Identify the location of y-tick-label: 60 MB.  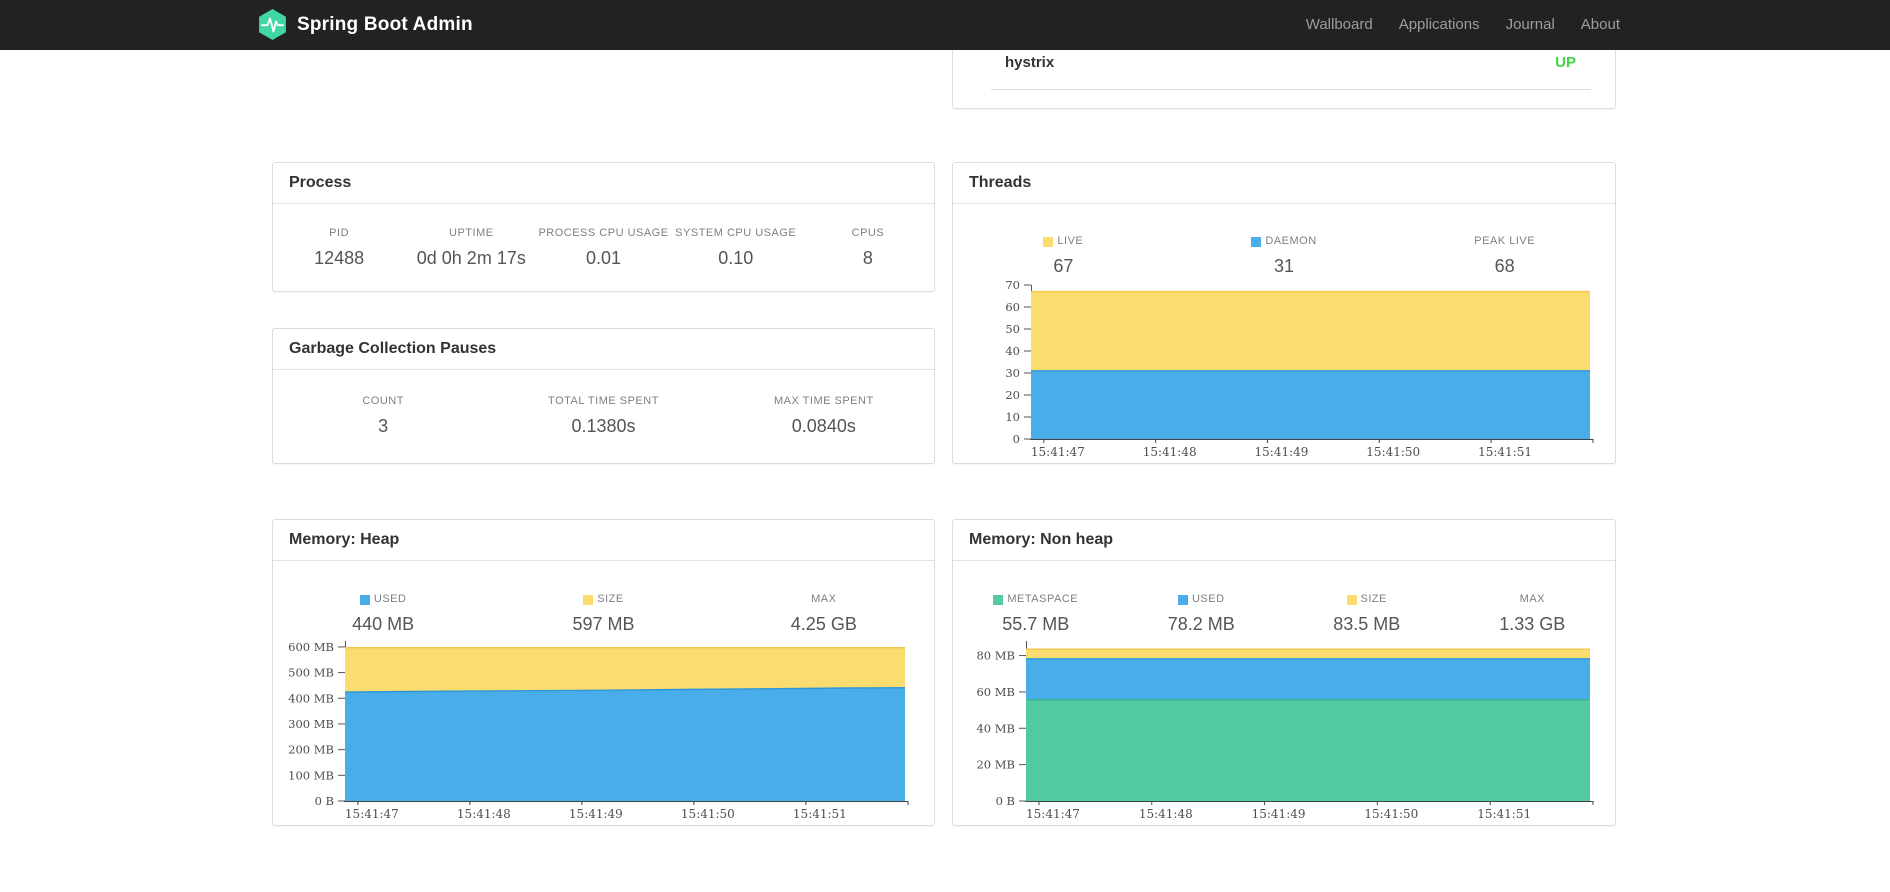
(995, 692).